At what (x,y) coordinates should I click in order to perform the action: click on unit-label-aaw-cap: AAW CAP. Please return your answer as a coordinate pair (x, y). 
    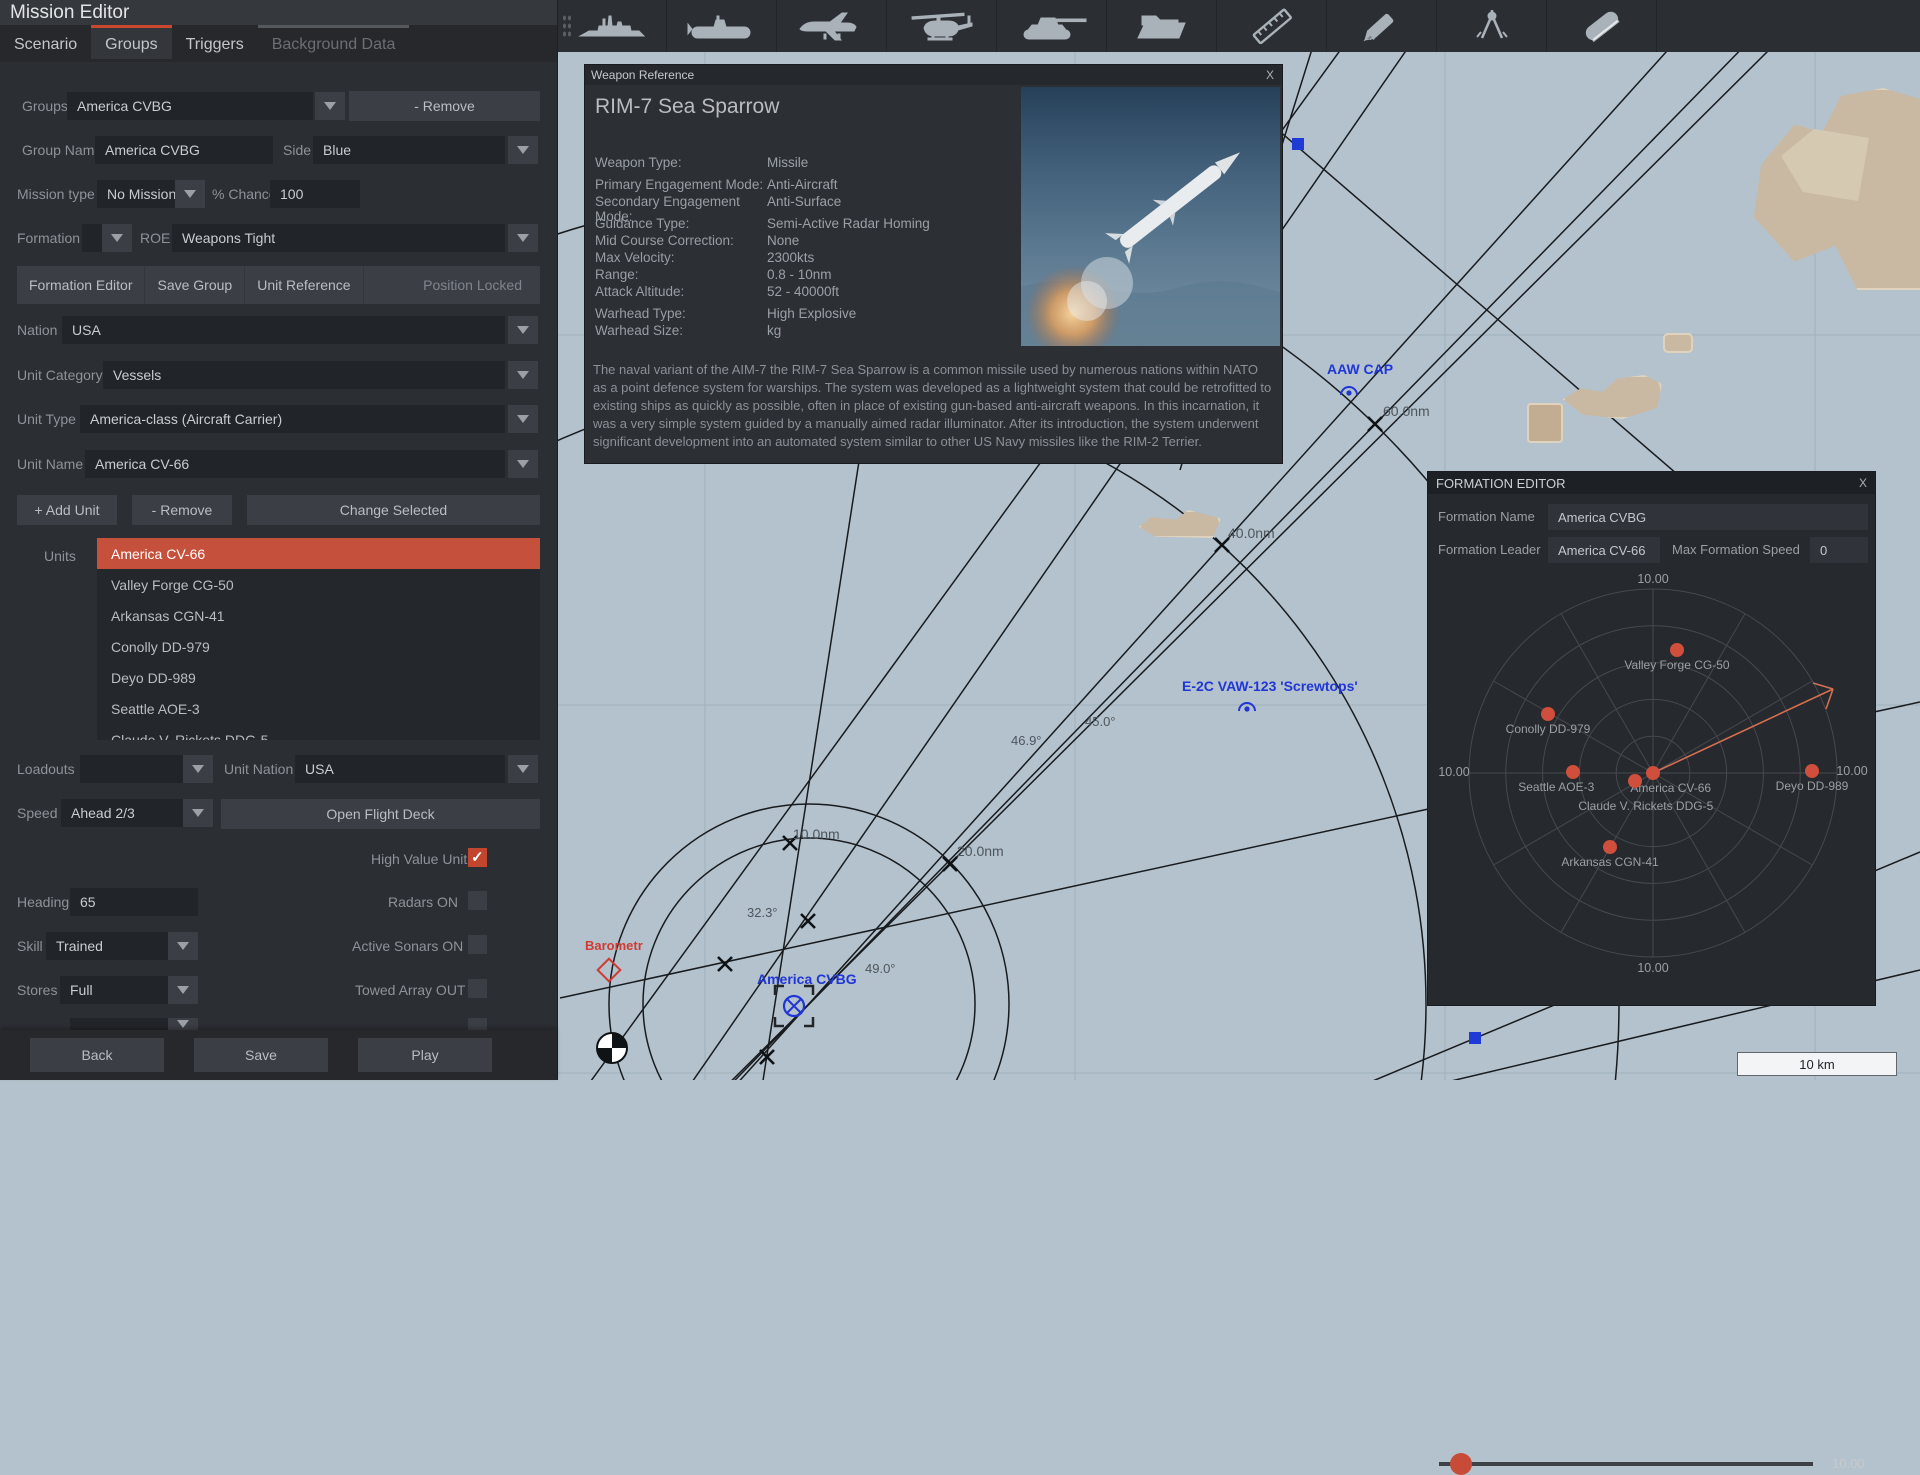
    Looking at the image, I should click on (1360, 369).